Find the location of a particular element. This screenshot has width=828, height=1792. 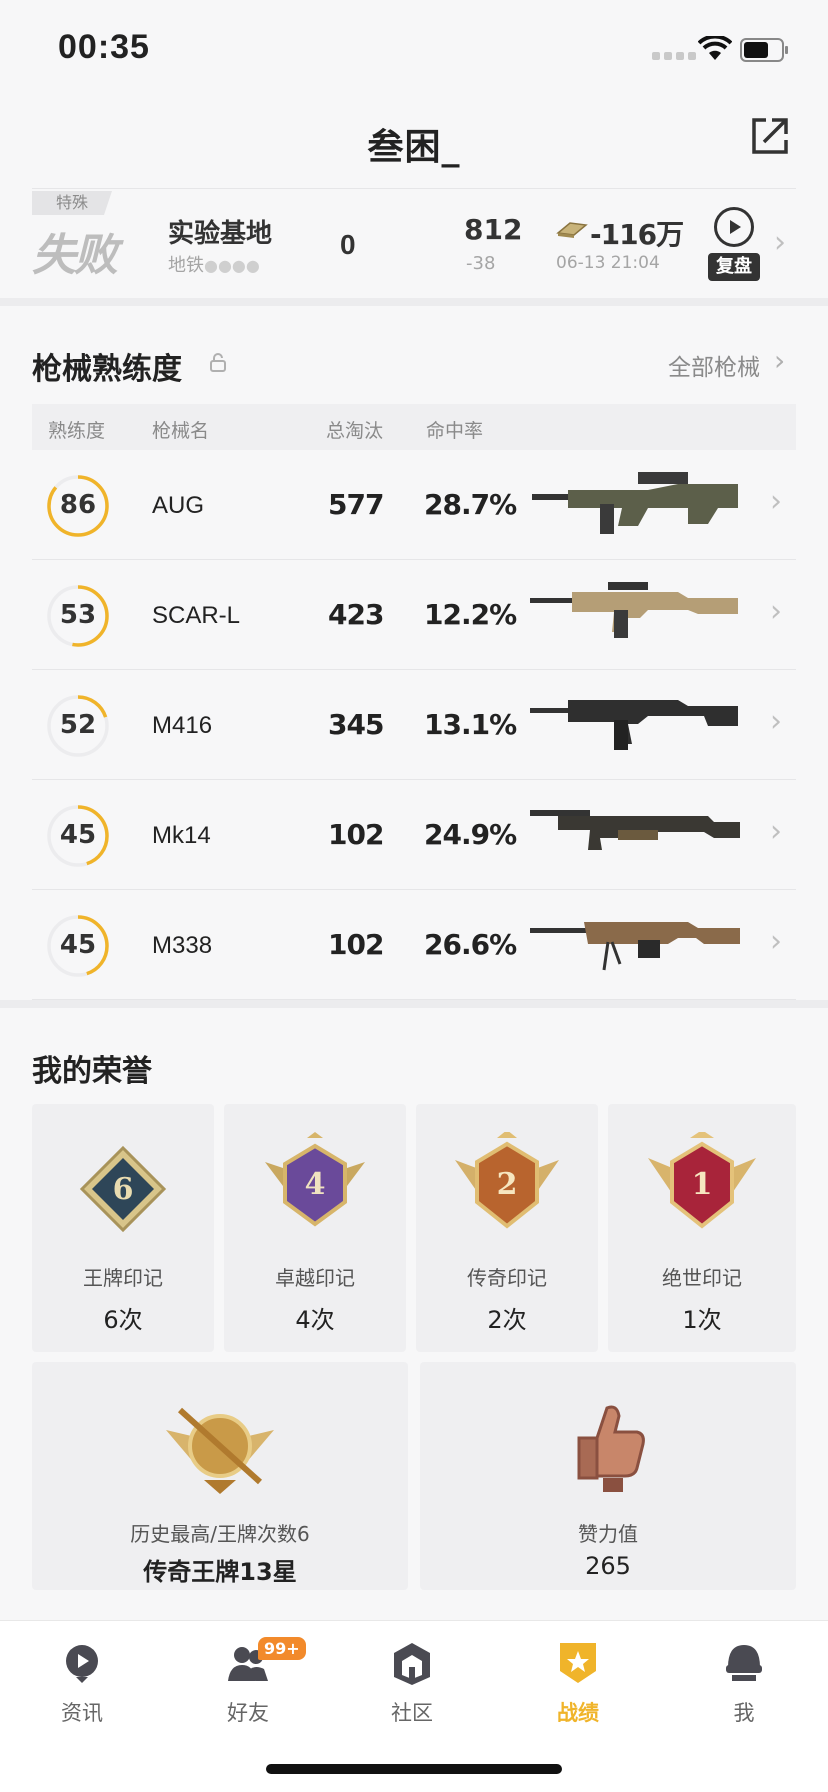

ace-mark-badge-icon: 6 is located at coordinates (123, 1189).